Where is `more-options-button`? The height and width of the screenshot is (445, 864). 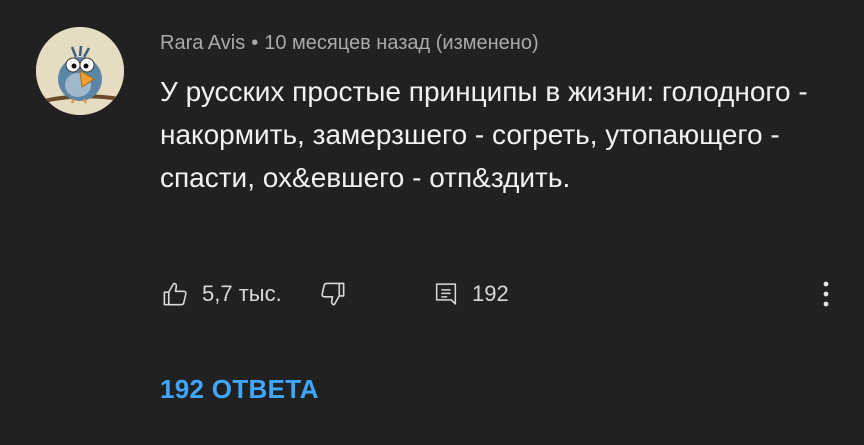
more-options-button is located at coordinates (826, 294).